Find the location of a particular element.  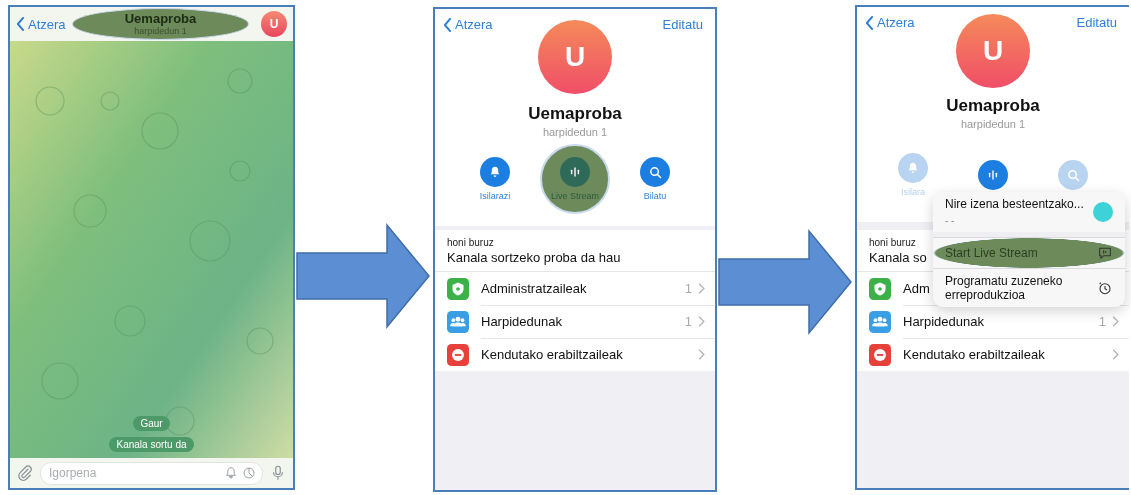

message-input: Igorpena is located at coordinates (133, 473).